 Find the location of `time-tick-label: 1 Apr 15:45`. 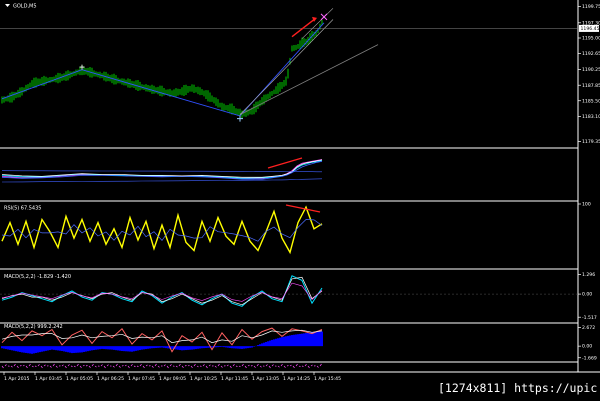

time-tick-label: 1 Apr 15:45 is located at coordinates (327, 379).